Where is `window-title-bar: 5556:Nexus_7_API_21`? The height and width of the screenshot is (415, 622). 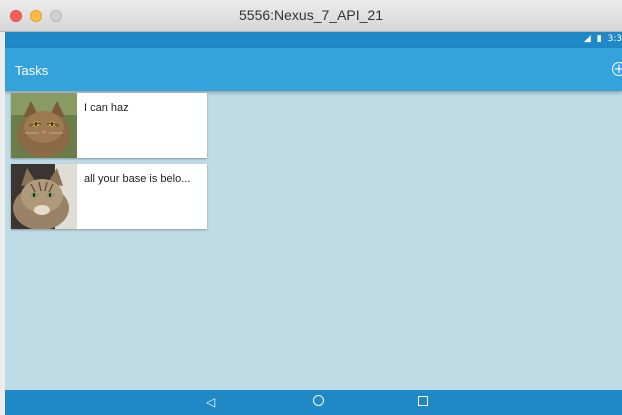
window-title-bar: 5556:Nexus_7_API_21 is located at coordinates (311, 16).